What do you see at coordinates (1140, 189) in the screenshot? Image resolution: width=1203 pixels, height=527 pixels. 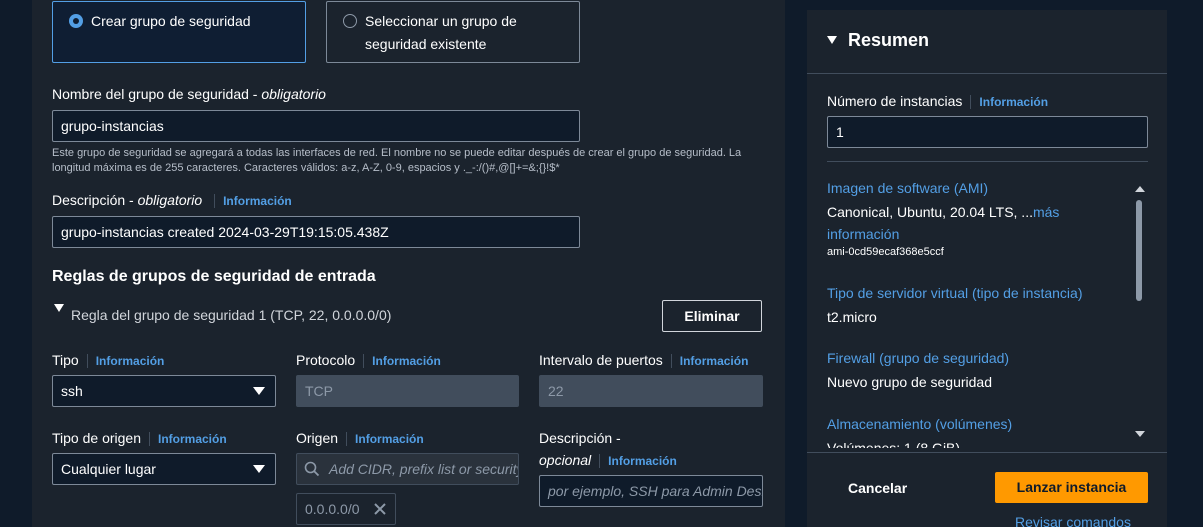 I see `scroll-up-arrow-icon` at bounding box center [1140, 189].